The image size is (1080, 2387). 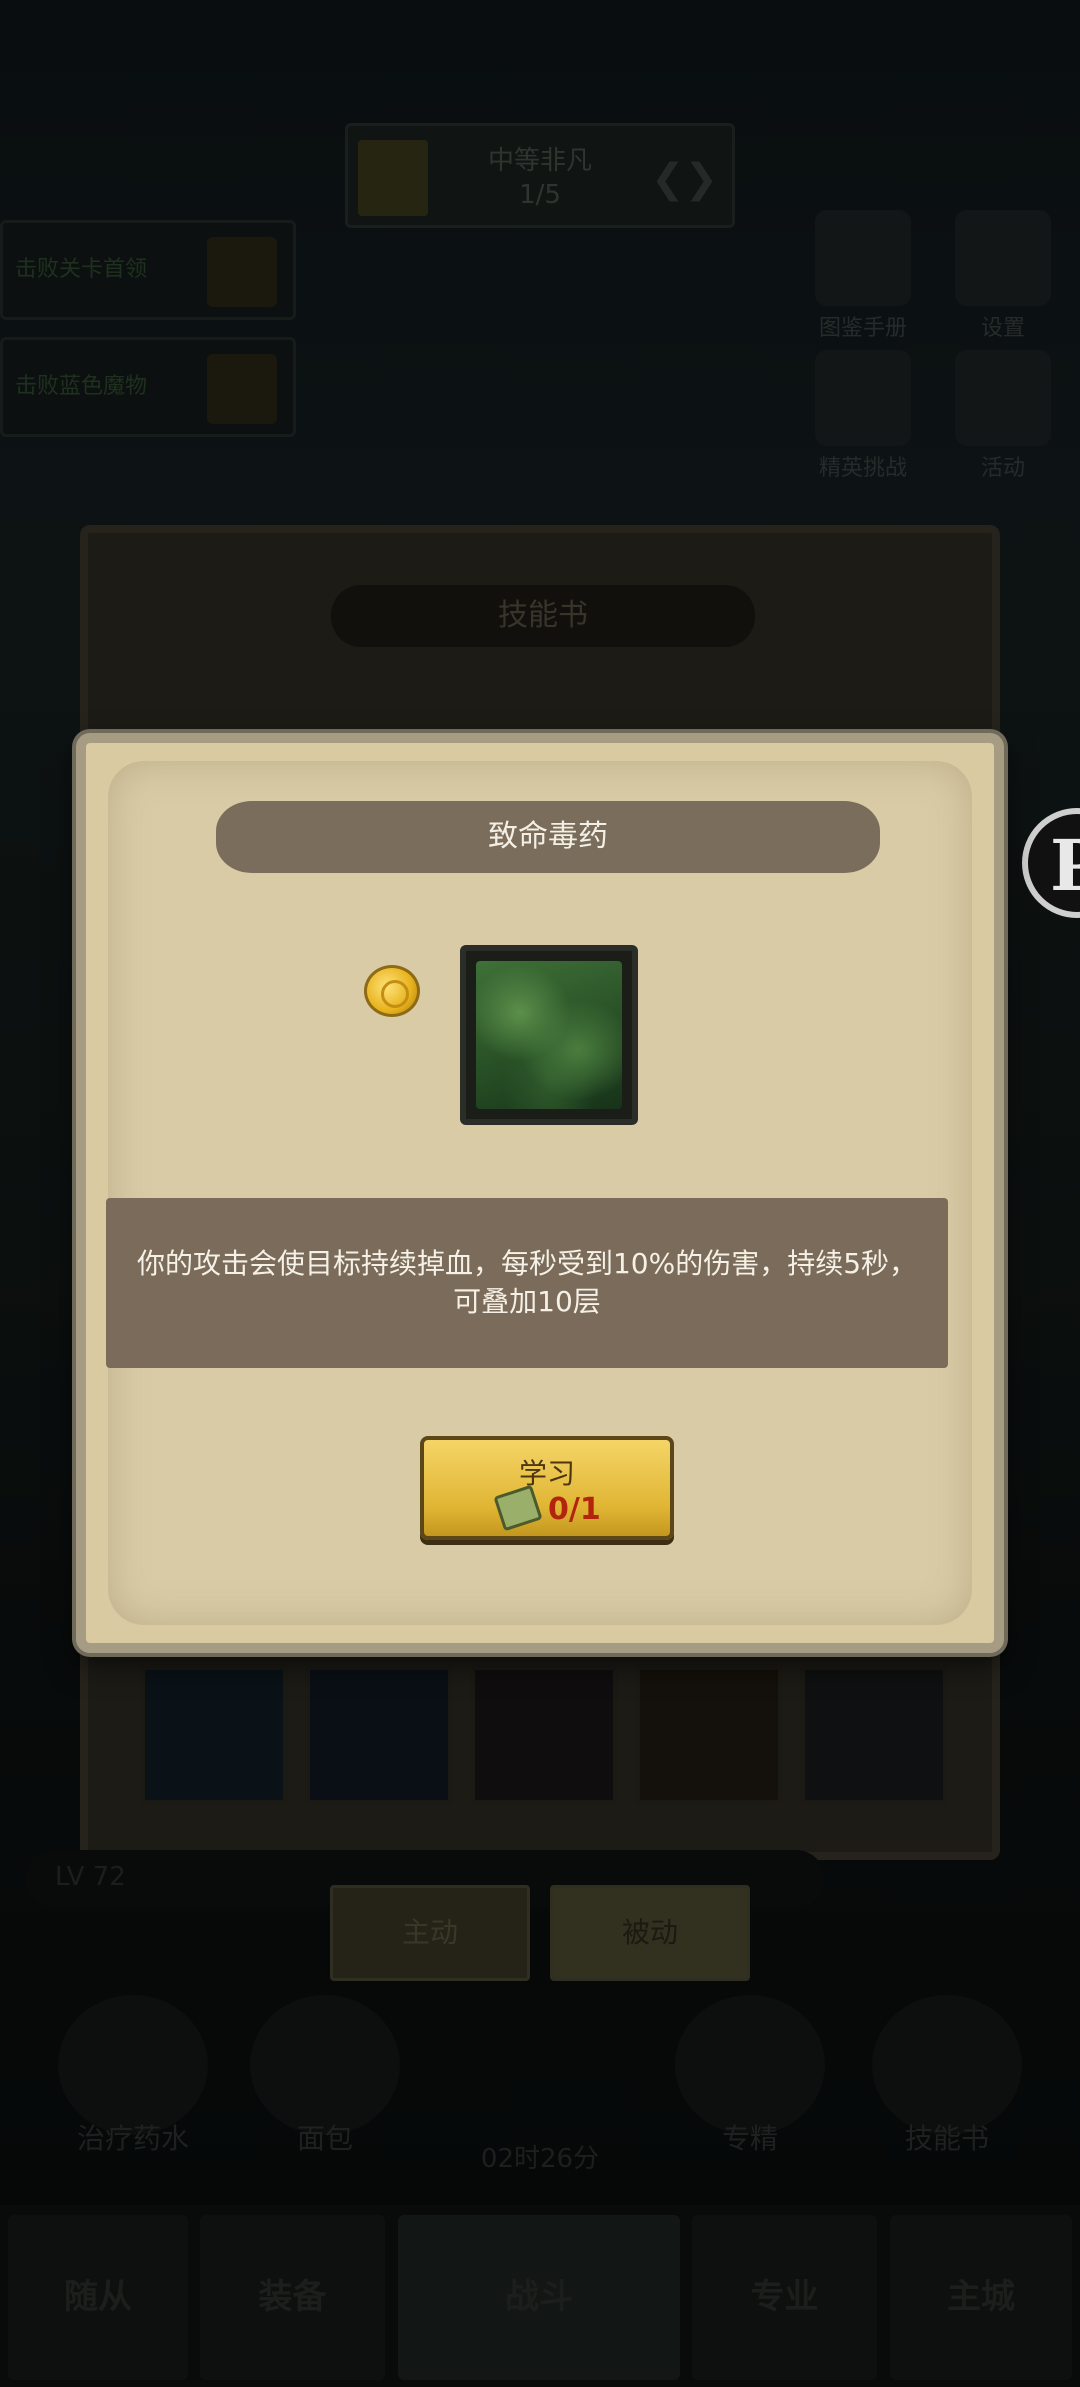 What do you see at coordinates (574, 1509) in the screenshot?
I see `learn-count: 0/1` at bounding box center [574, 1509].